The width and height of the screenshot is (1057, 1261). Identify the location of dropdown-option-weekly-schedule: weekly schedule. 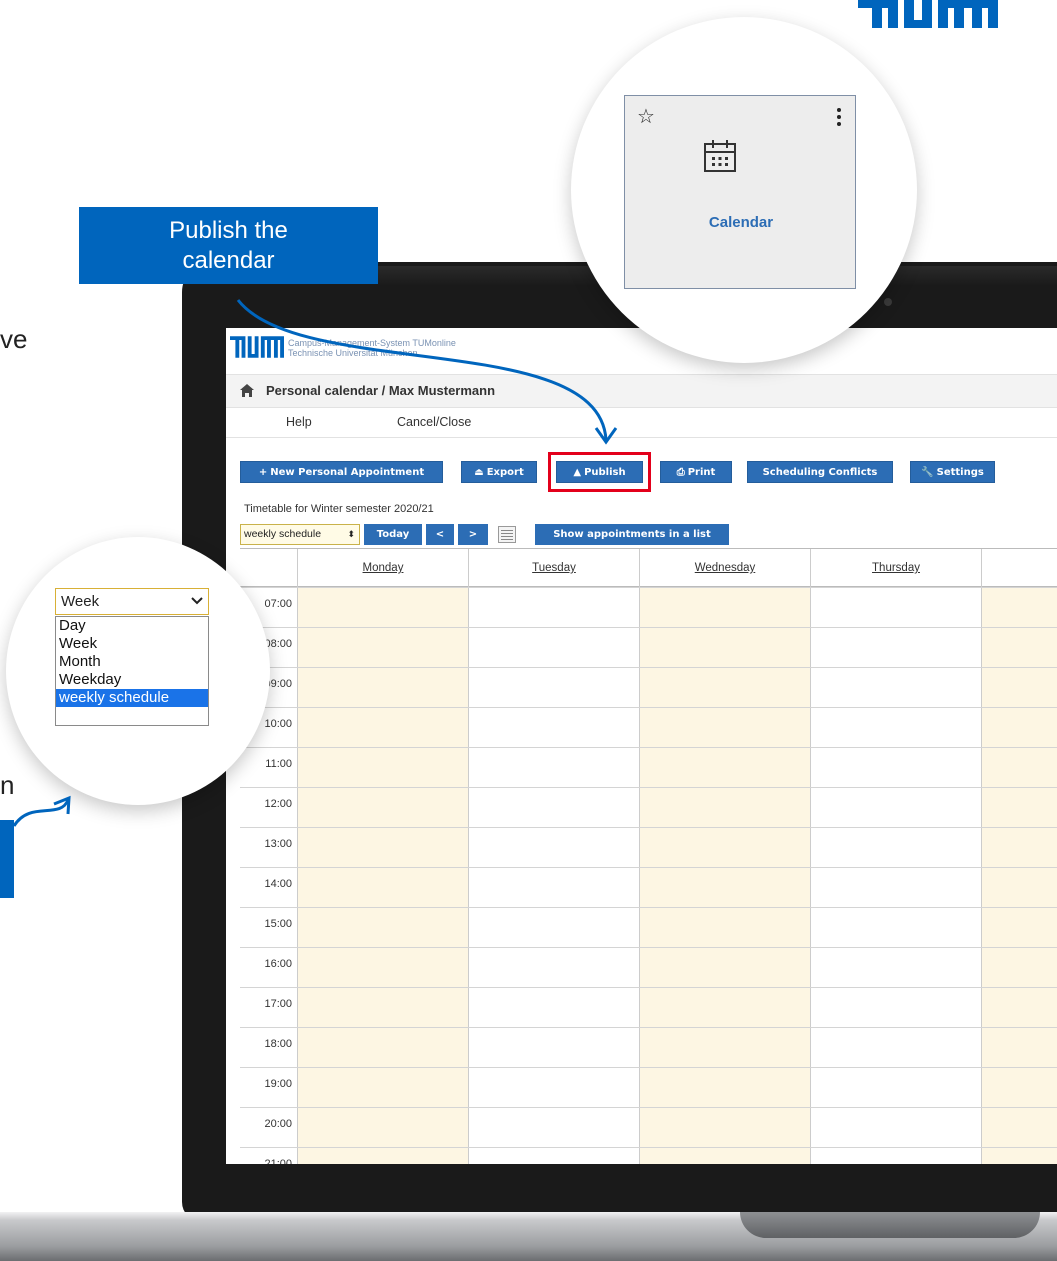
(132, 698).